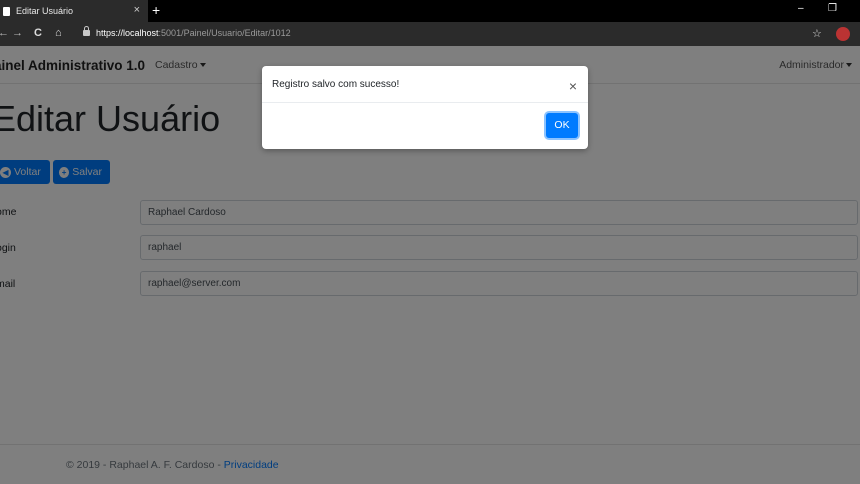  What do you see at coordinates (425, 84) in the screenshot?
I see `modal-header: Registro salvo com sucesso! ×` at bounding box center [425, 84].